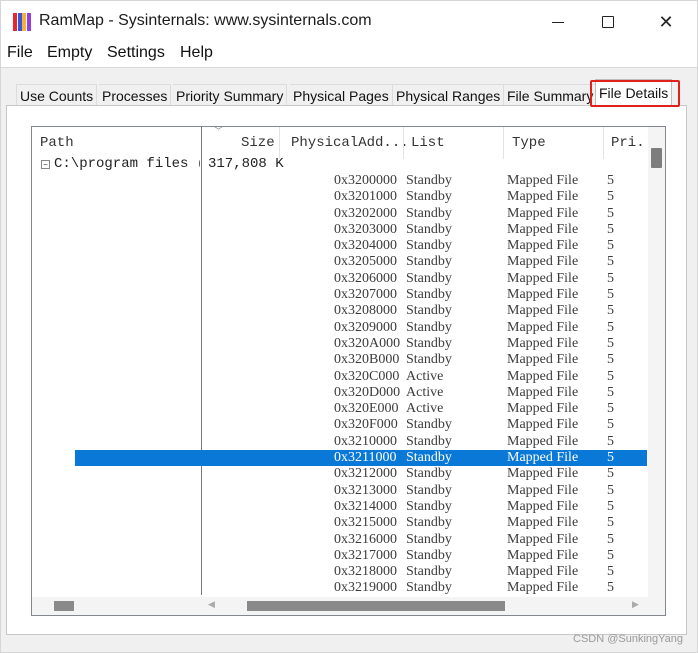 The width and height of the screenshot is (698, 653). Describe the element at coordinates (211, 604) in the screenshot. I see `scroll-left-icon: ◀` at that location.